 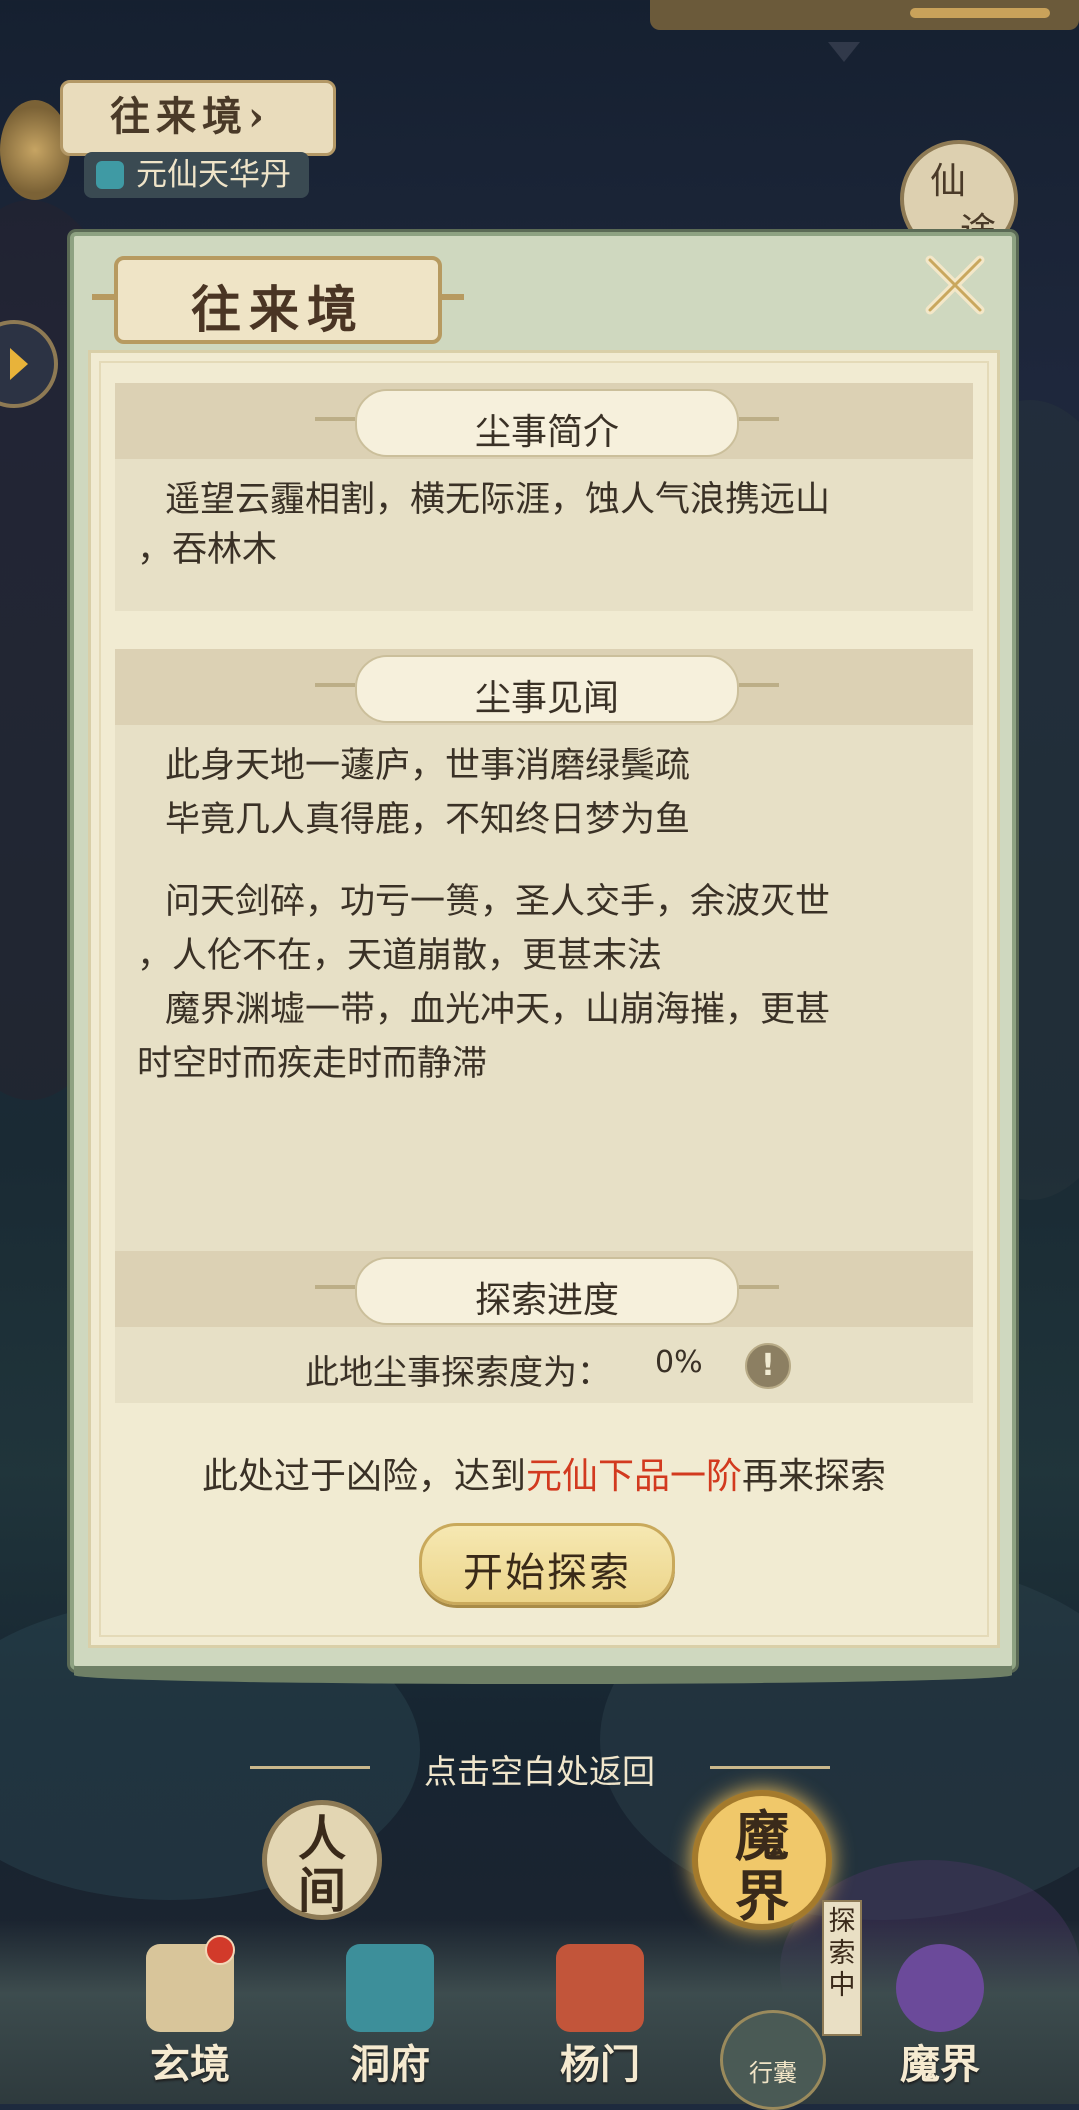 What do you see at coordinates (498, 1010) in the screenshot?
I see `lore-line: 魔界渊墟一带，血光冲天，山崩海摧，更甚` at bounding box center [498, 1010].